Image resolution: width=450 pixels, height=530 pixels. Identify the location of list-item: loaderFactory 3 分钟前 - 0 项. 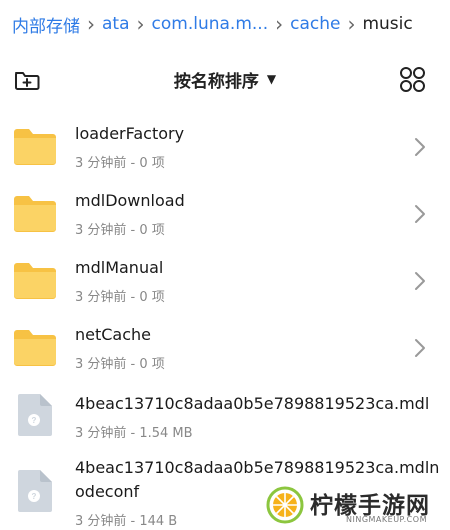
(225, 147).